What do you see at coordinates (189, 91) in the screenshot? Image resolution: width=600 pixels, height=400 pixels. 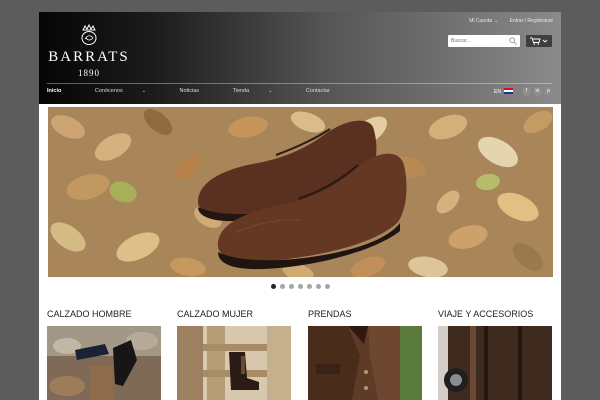 I see `nav-item-label: Noticias` at bounding box center [189, 91].